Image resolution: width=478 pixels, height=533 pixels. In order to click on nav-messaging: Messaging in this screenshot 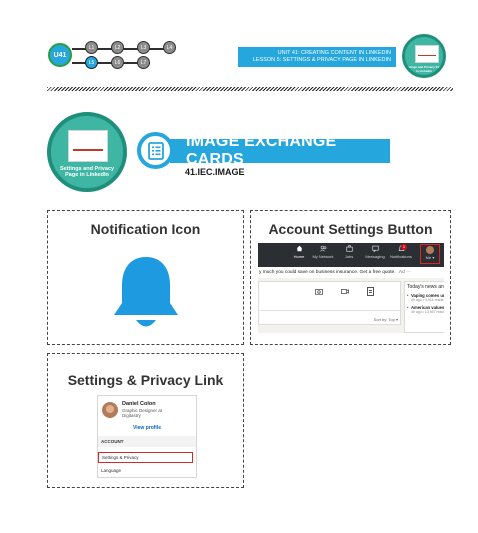, I will do `click(375, 252)`.